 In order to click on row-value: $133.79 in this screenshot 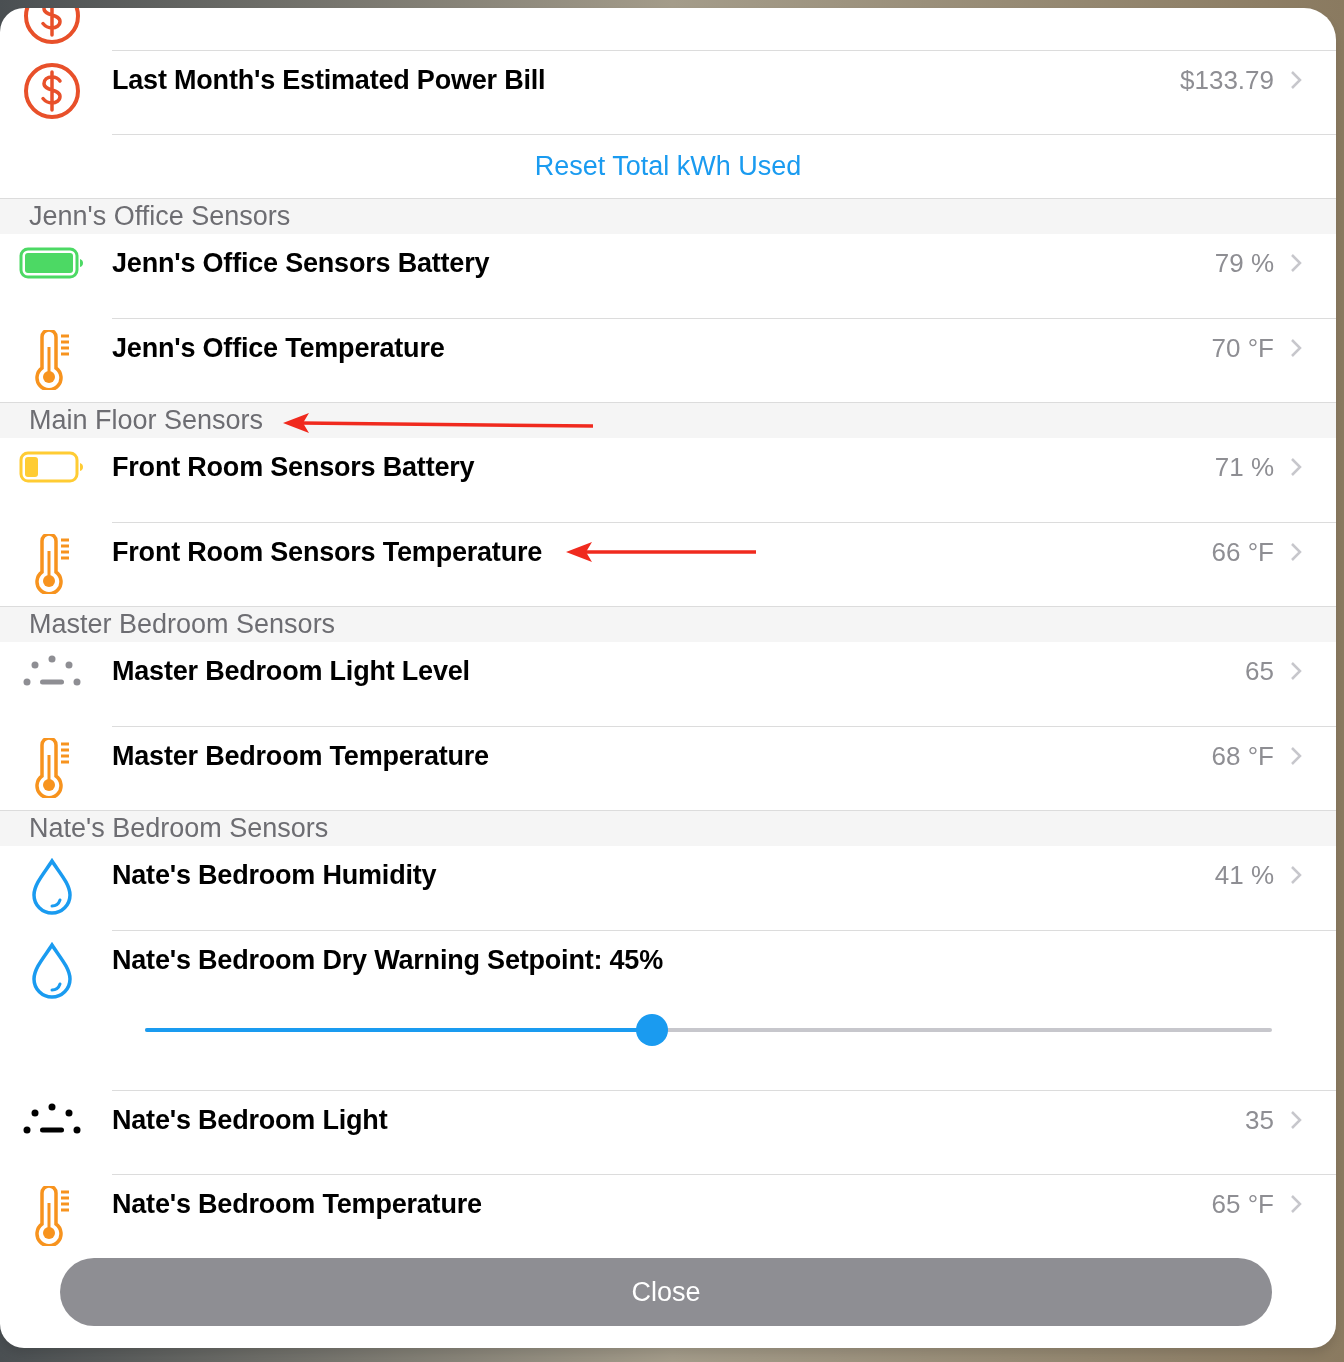, I will do `click(1227, 80)`.